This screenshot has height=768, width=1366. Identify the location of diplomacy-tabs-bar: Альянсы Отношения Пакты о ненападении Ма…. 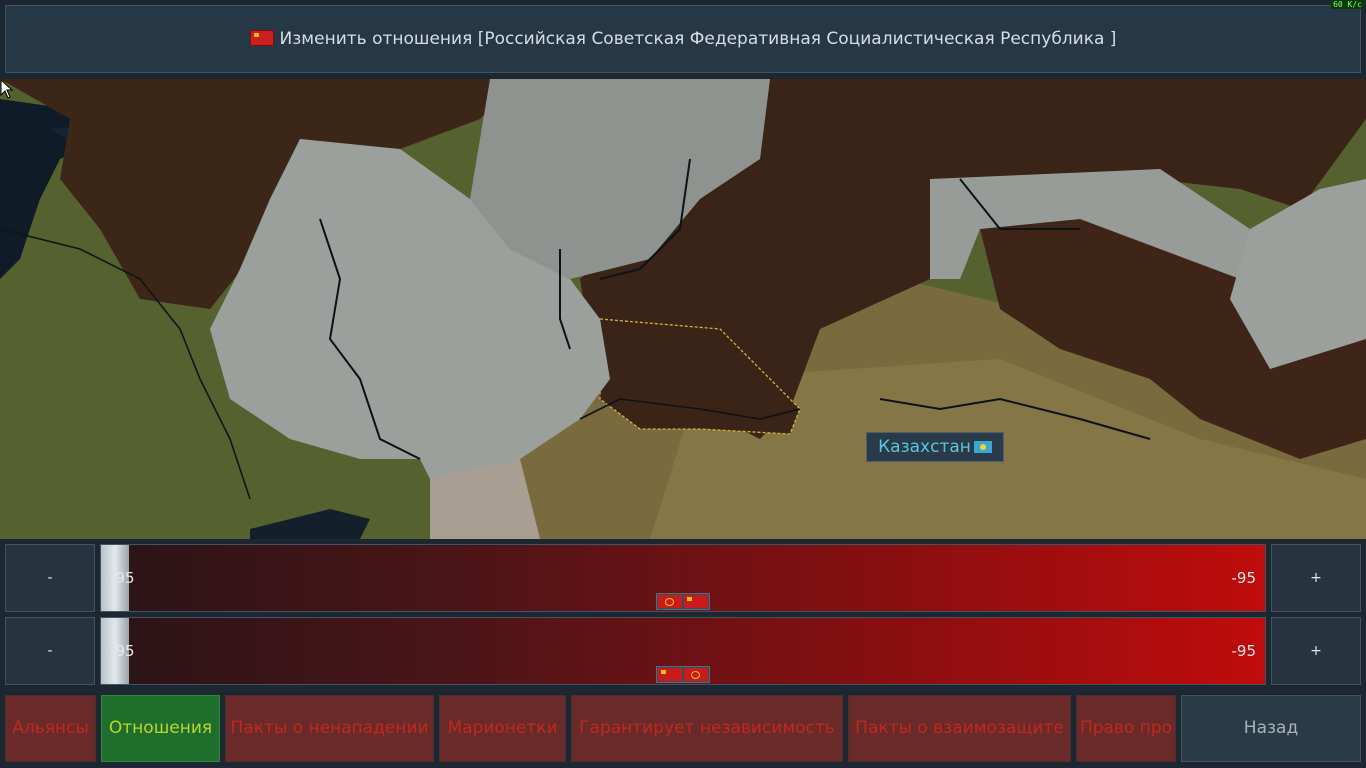
(683, 731).